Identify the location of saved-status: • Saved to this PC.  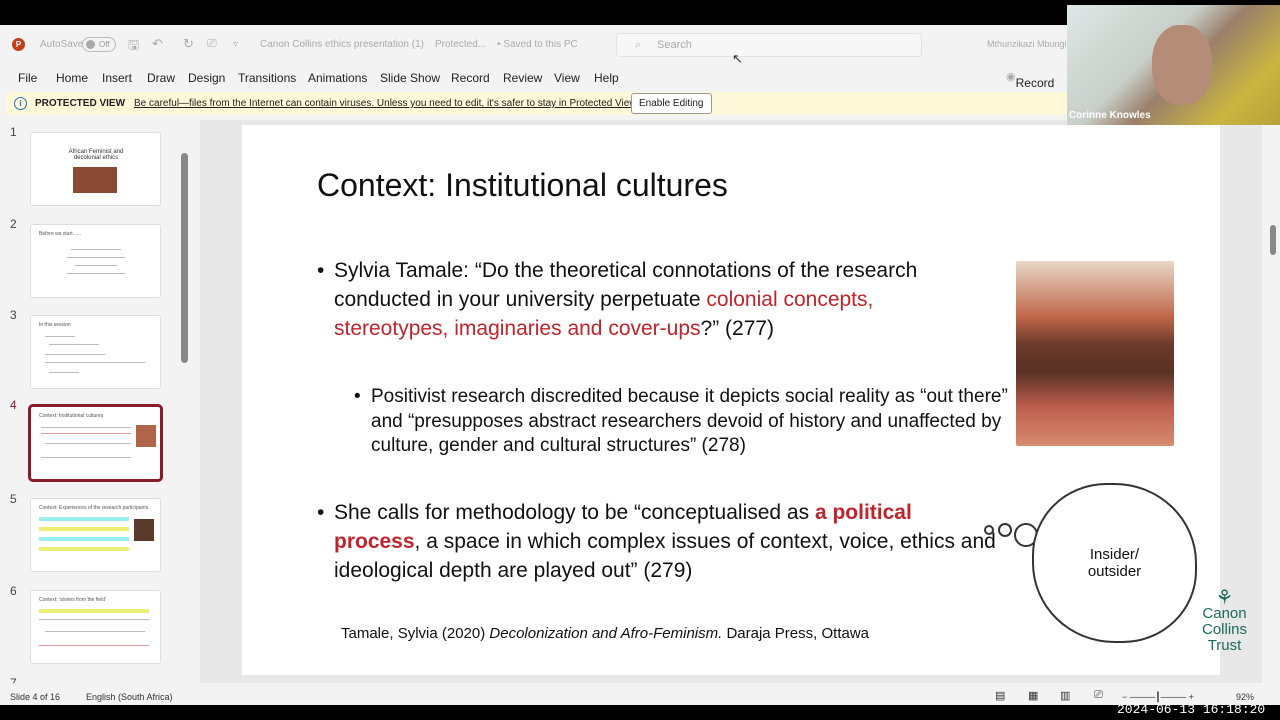
(537, 44).